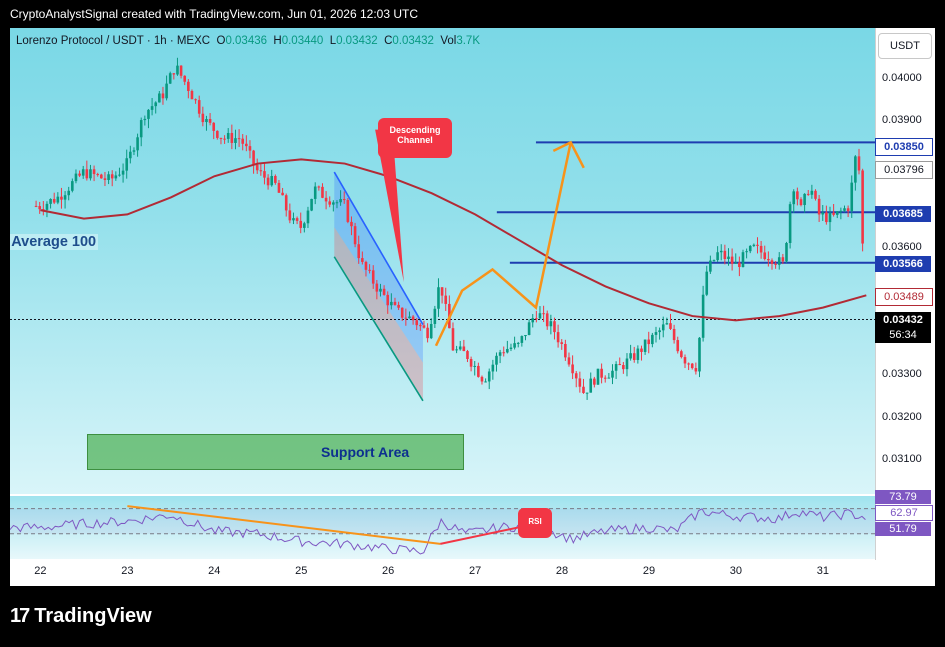  Describe the element at coordinates (40, 571) in the screenshot. I see `time-tick-label: 22` at that location.